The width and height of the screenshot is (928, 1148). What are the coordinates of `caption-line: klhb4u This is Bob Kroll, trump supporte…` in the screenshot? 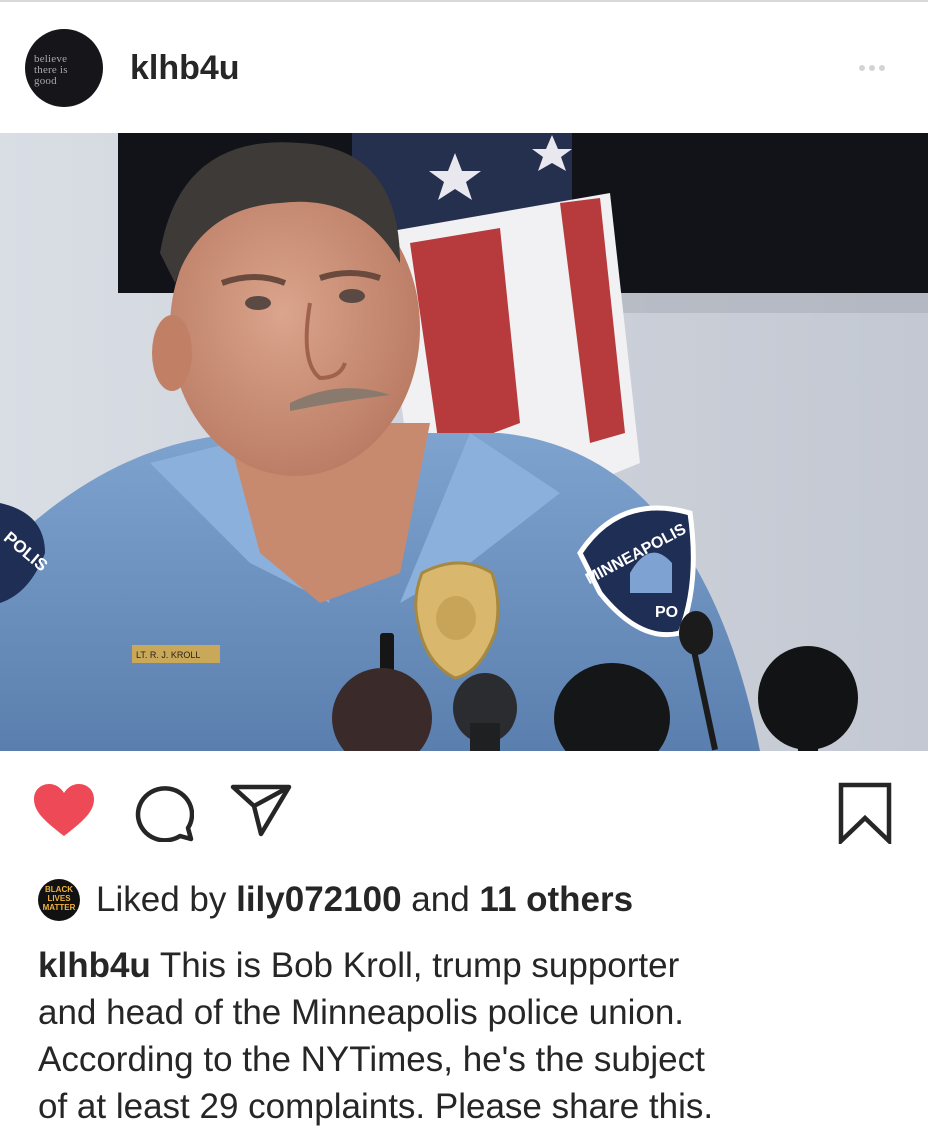 It's located at (359, 965).